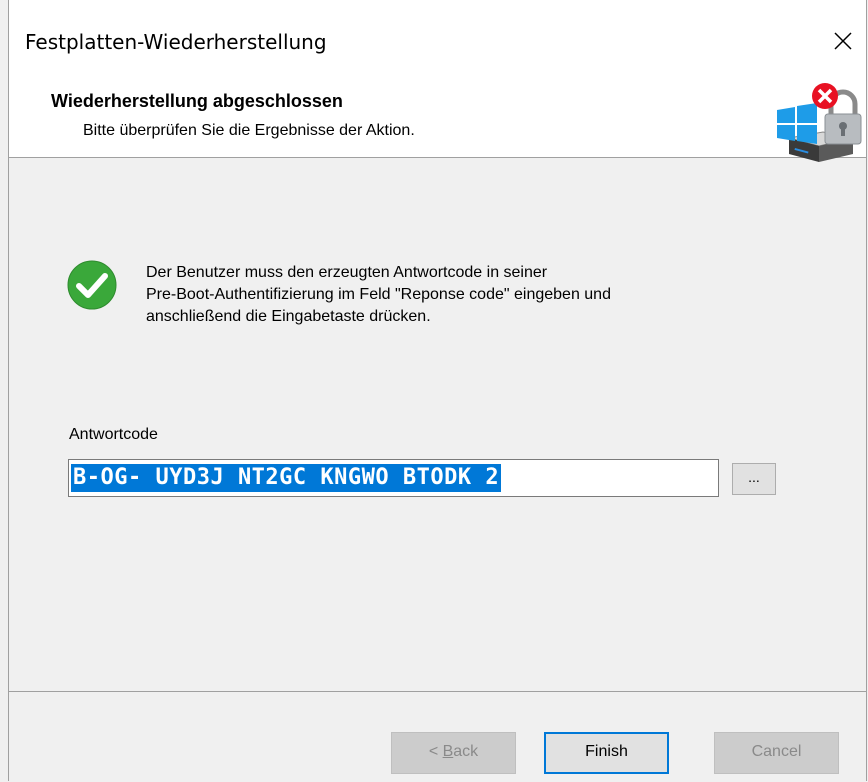 The image size is (868, 782). What do you see at coordinates (448, 751) in the screenshot?
I see `back-button-mnemonic: B` at bounding box center [448, 751].